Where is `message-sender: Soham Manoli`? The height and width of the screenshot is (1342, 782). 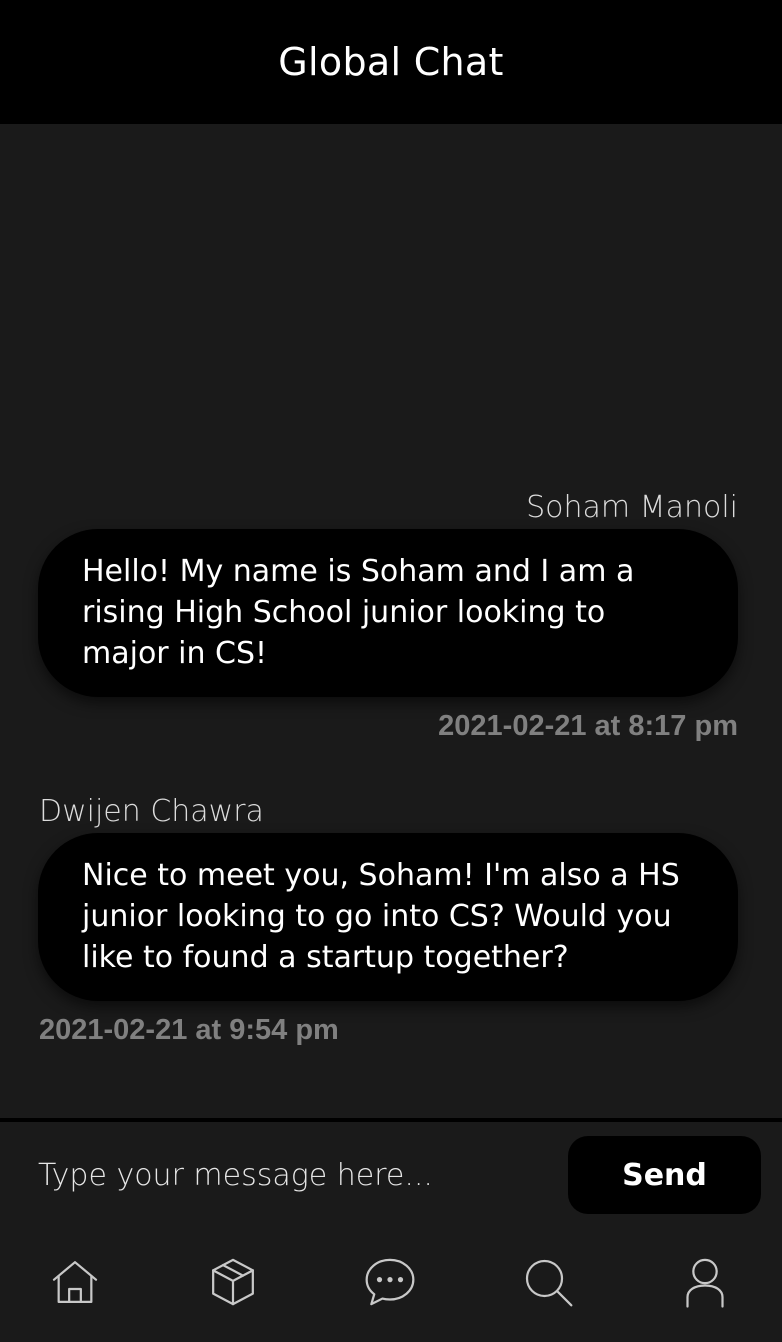
message-sender: Soham Manoli is located at coordinates (632, 507).